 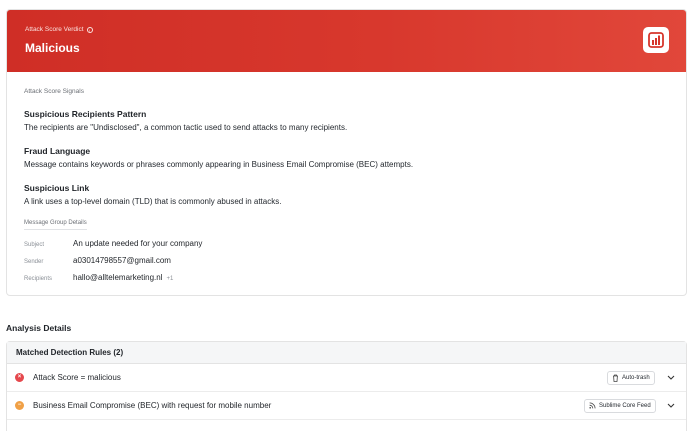 What do you see at coordinates (19, 377) in the screenshot?
I see `malicious-status-icon: ×` at bounding box center [19, 377].